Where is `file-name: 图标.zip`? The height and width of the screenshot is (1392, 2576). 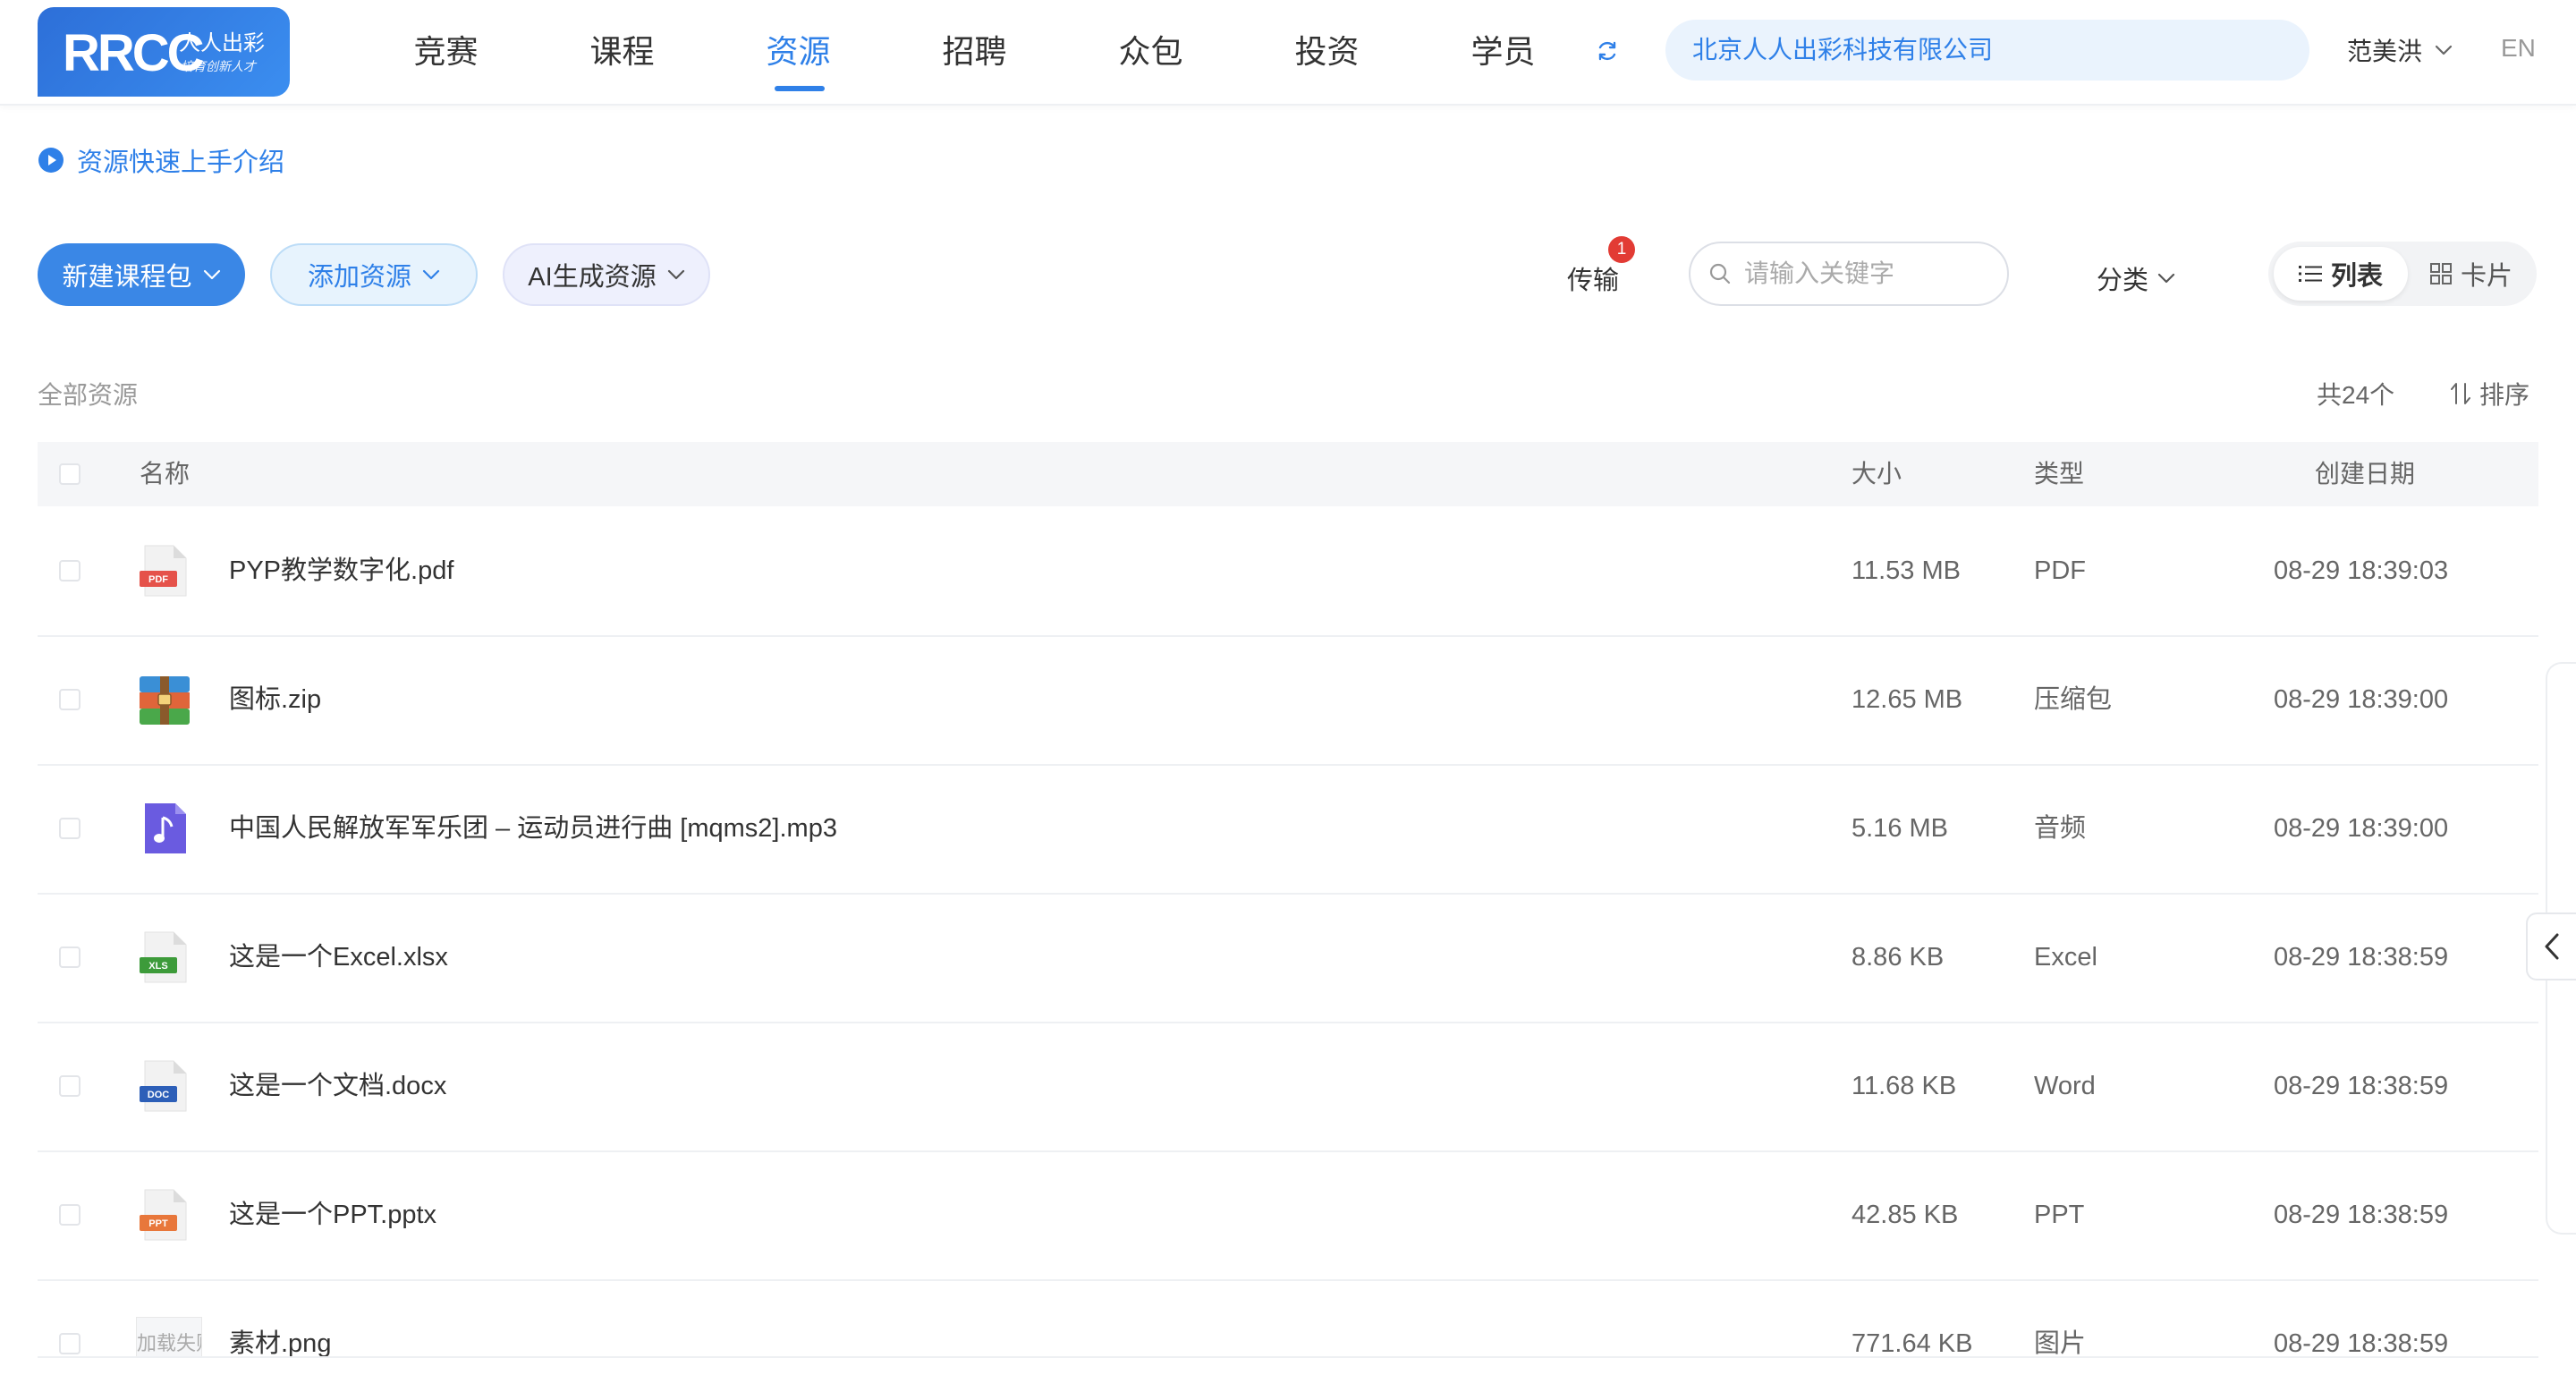
file-name: 图标.zip is located at coordinates (275, 699).